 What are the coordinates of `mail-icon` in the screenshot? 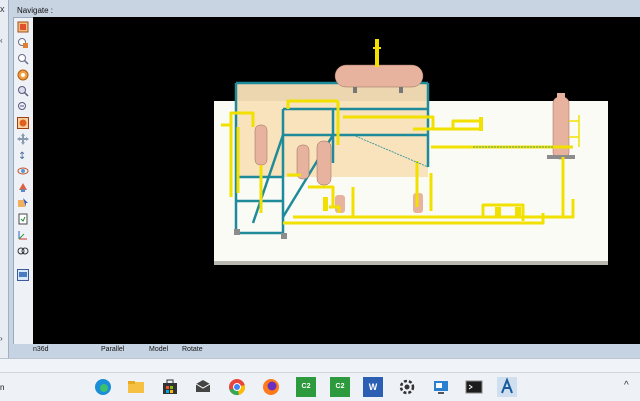 It's located at (203, 387).